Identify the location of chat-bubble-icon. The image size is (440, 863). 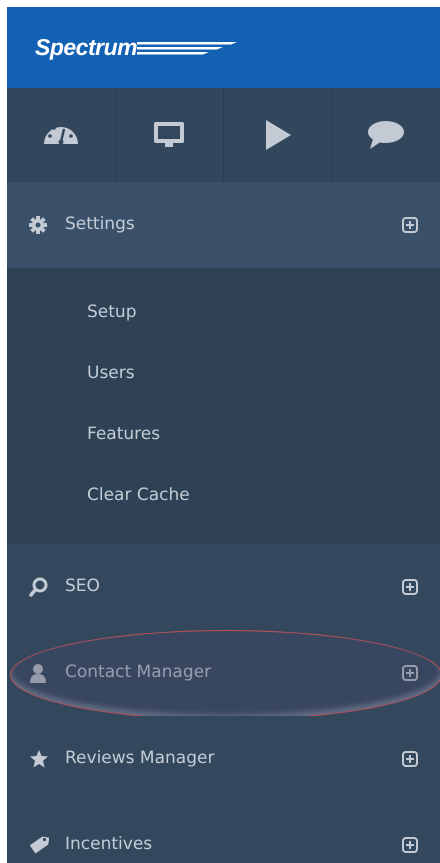
(386, 135).